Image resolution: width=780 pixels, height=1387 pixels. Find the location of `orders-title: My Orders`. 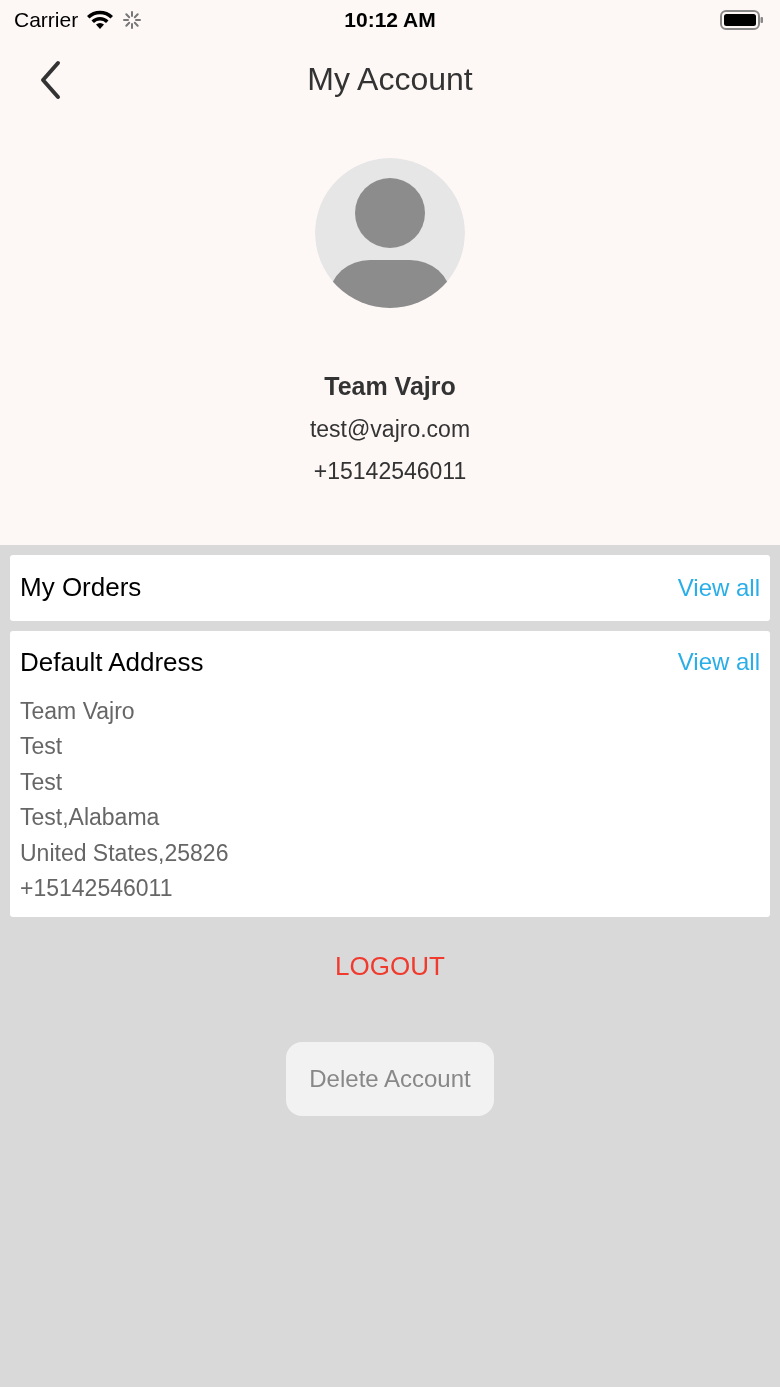

orders-title: My Orders is located at coordinates (81, 587).